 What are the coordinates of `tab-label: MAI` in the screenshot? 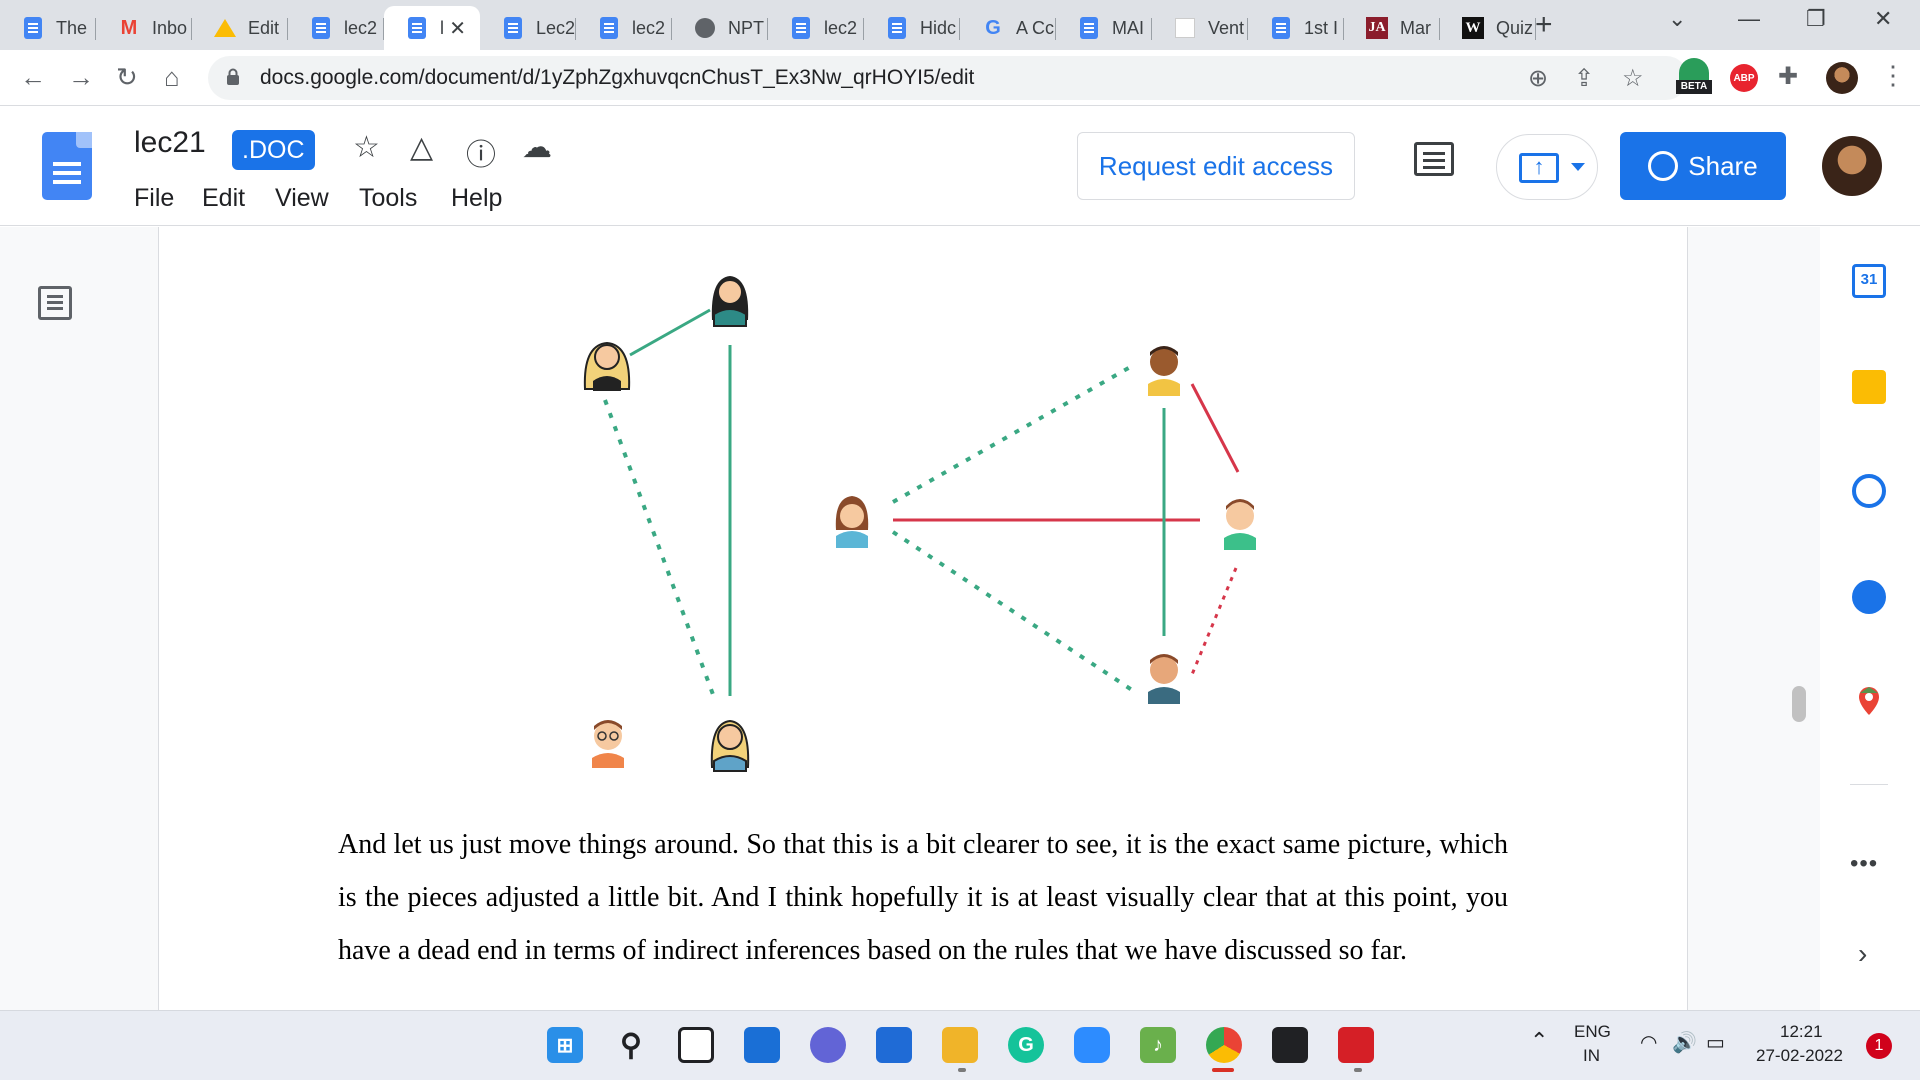 It's located at (1128, 27).